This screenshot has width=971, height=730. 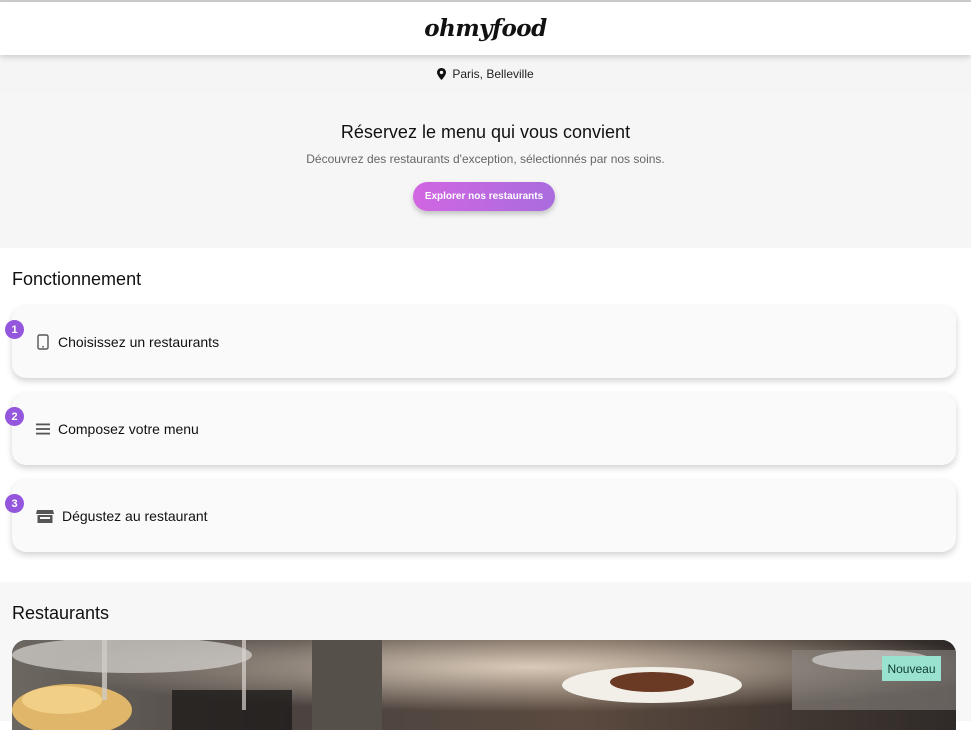 I want to click on restaurants-title: Restaurants, so click(x=61, y=613).